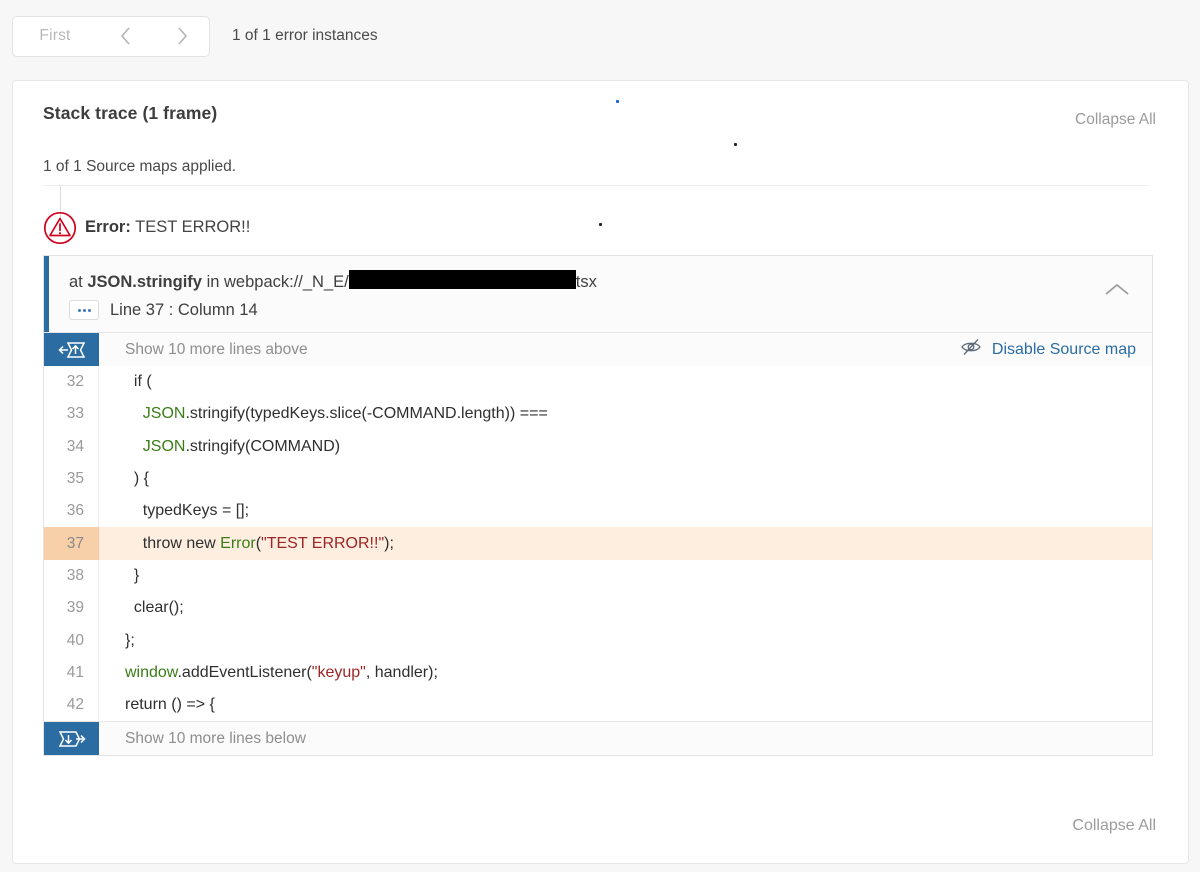 The image size is (1200, 872). I want to click on stack-trace-header: Stack trace (1 frame) Collapse All, so click(600, 112).